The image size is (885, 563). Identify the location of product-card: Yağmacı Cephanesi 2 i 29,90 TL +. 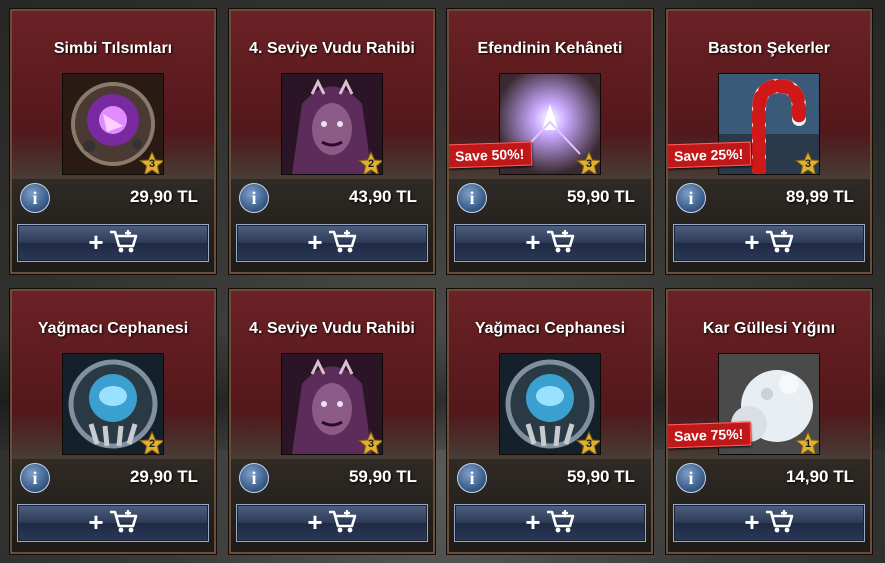
(113, 421).